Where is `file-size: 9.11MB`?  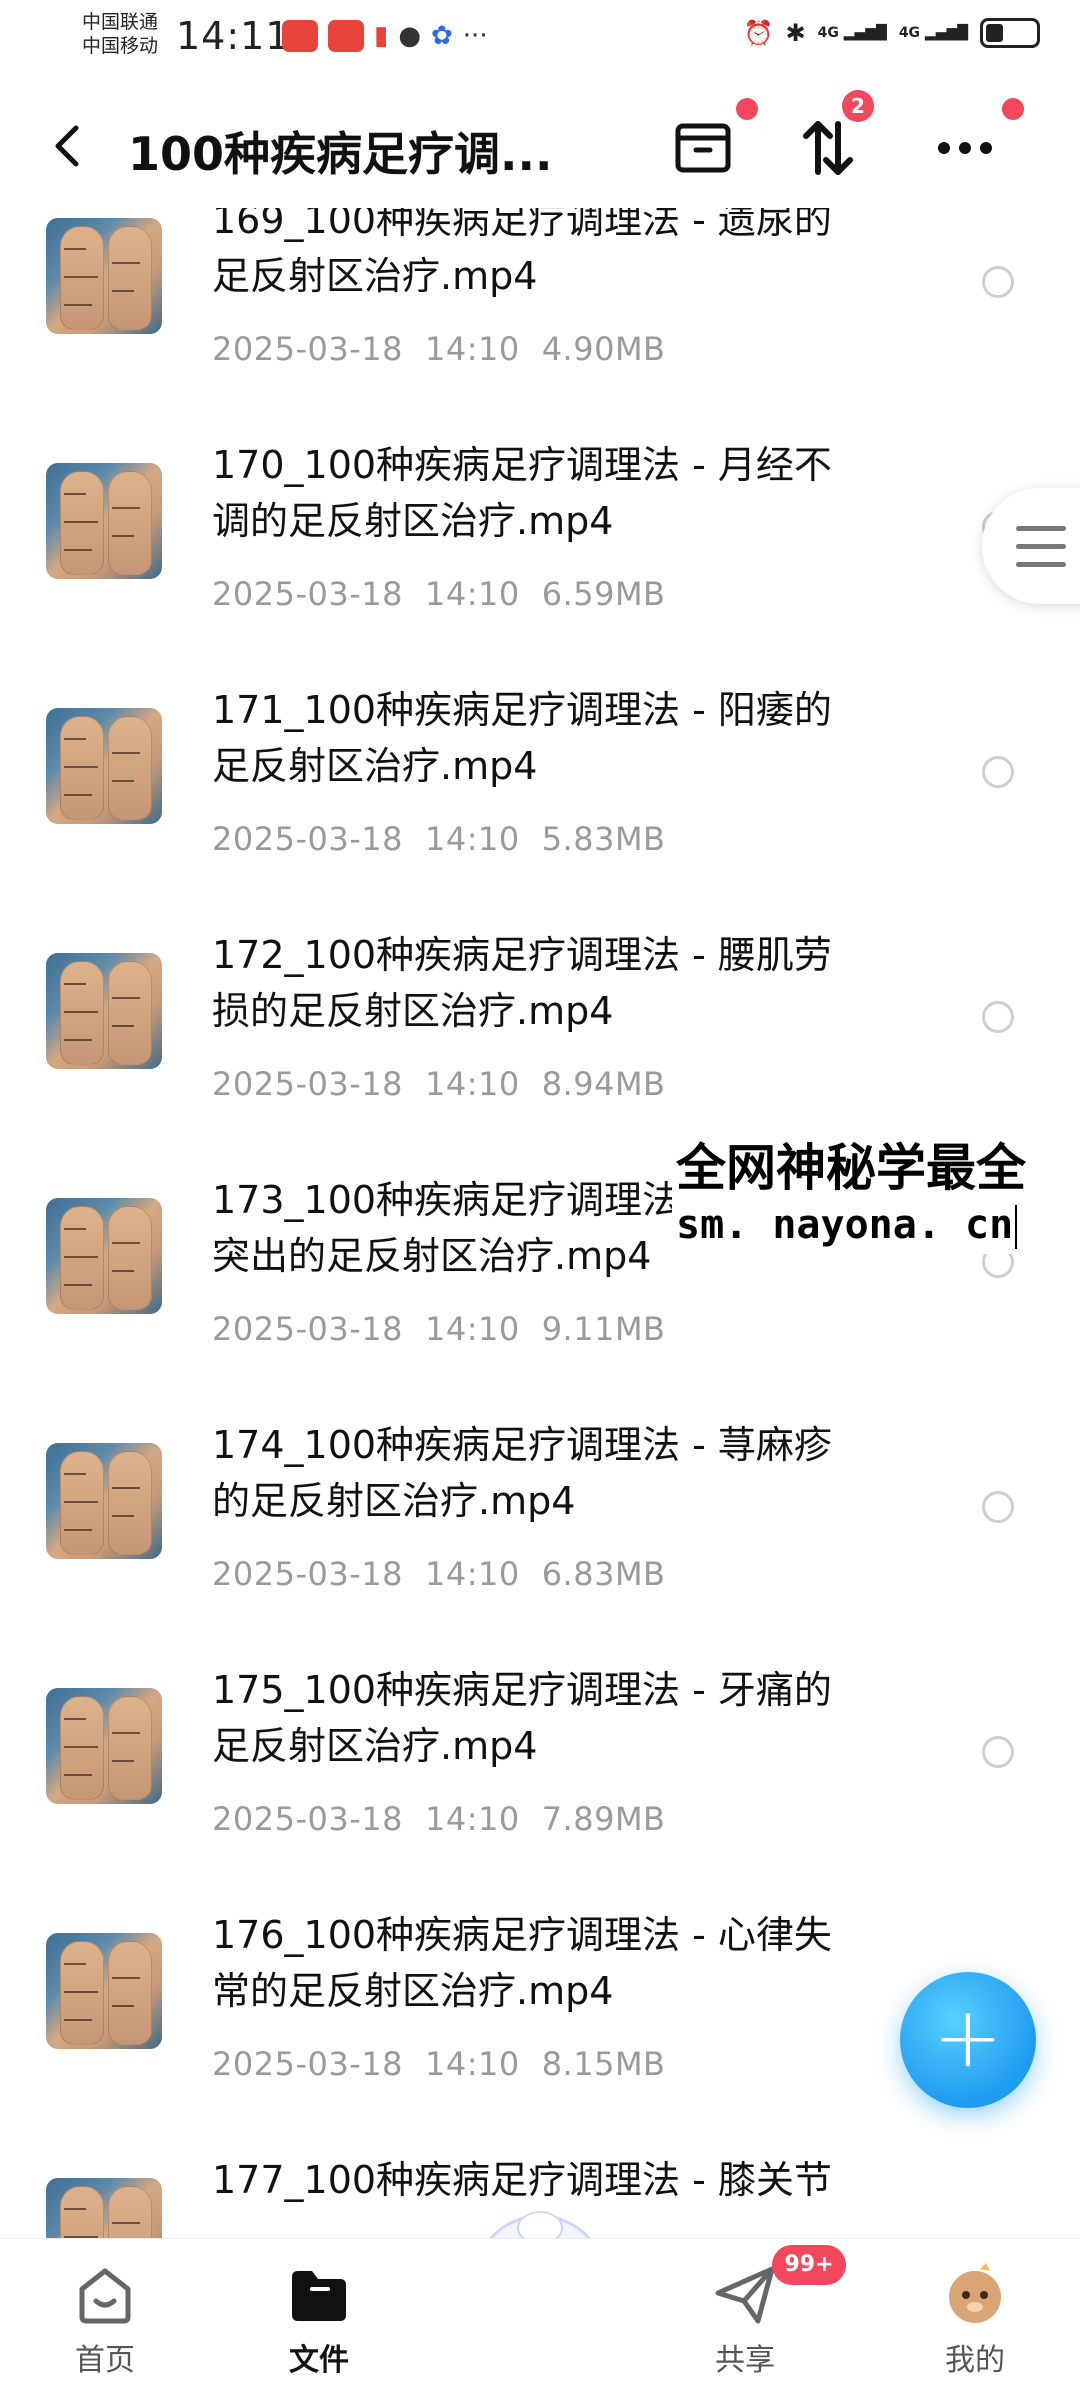 file-size: 9.11MB is located at coordinates (603, 1329).